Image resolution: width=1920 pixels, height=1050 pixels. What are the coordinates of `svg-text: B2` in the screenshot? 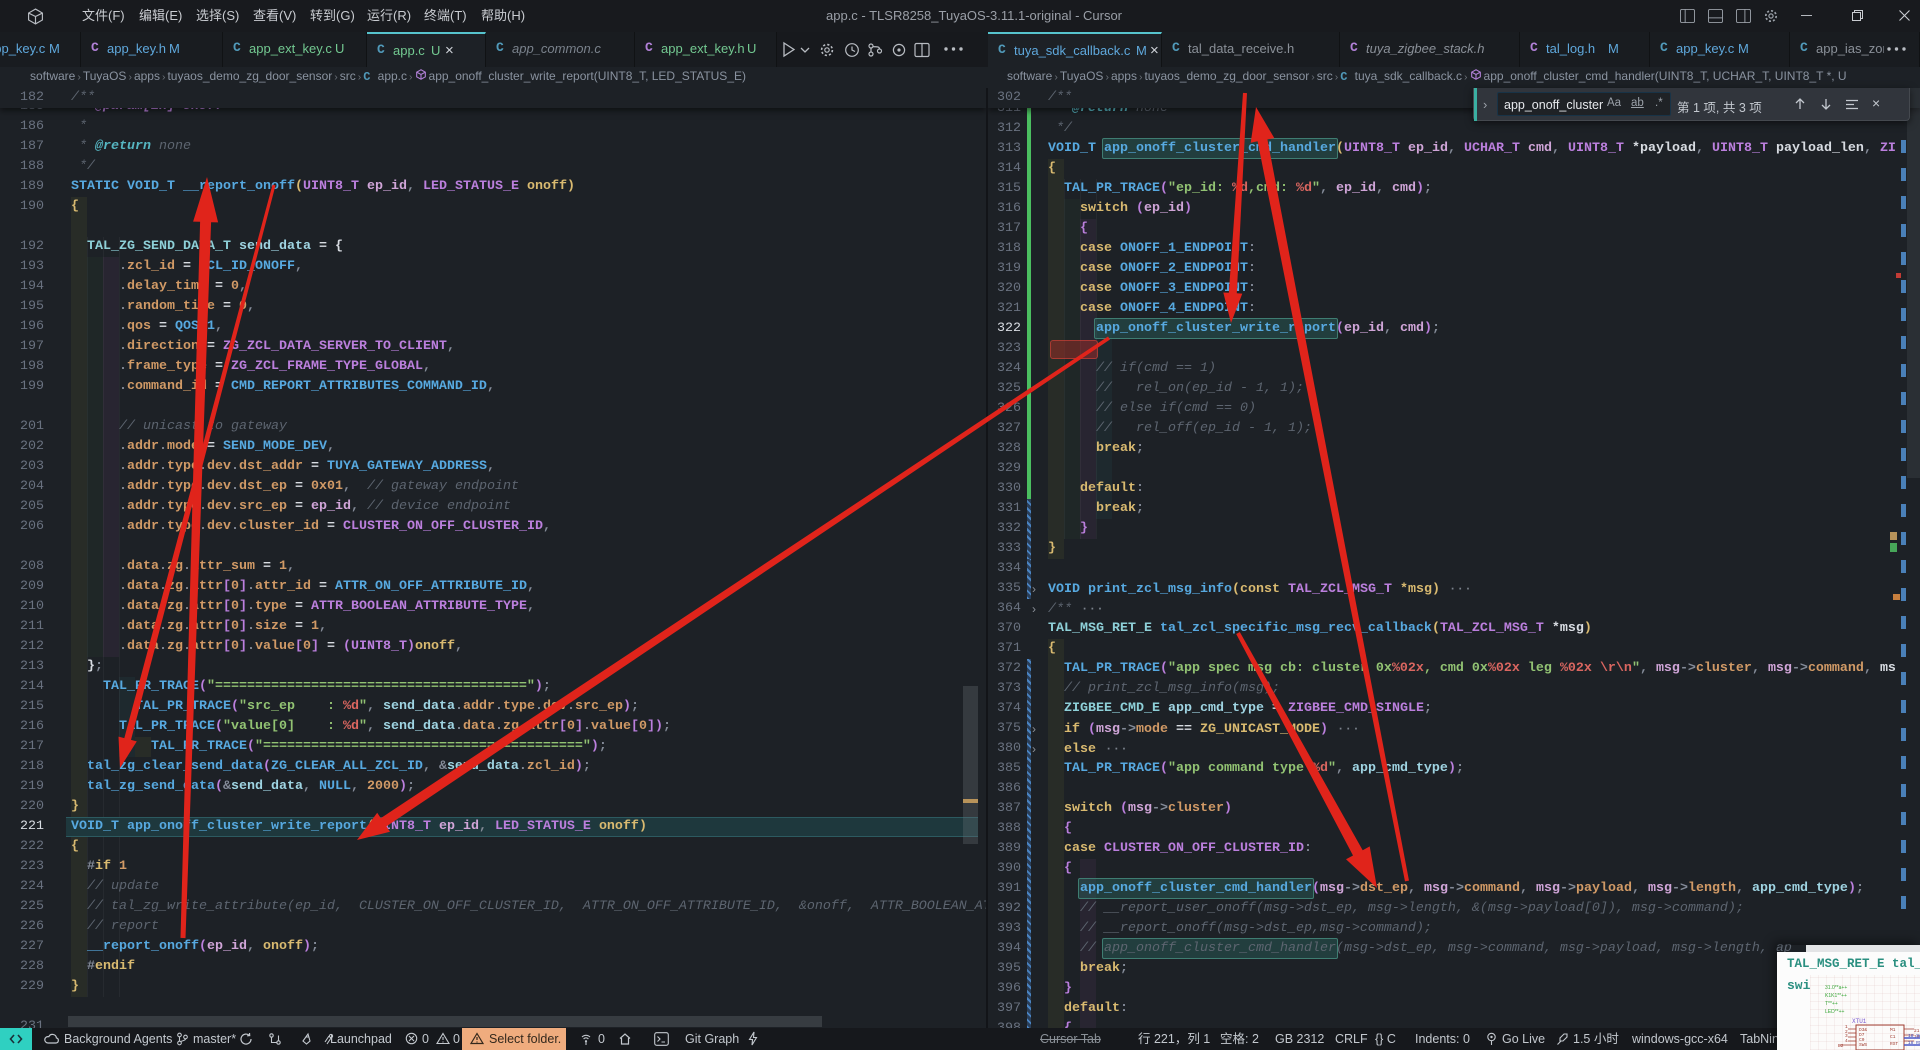 It's located at (1841, 1046).